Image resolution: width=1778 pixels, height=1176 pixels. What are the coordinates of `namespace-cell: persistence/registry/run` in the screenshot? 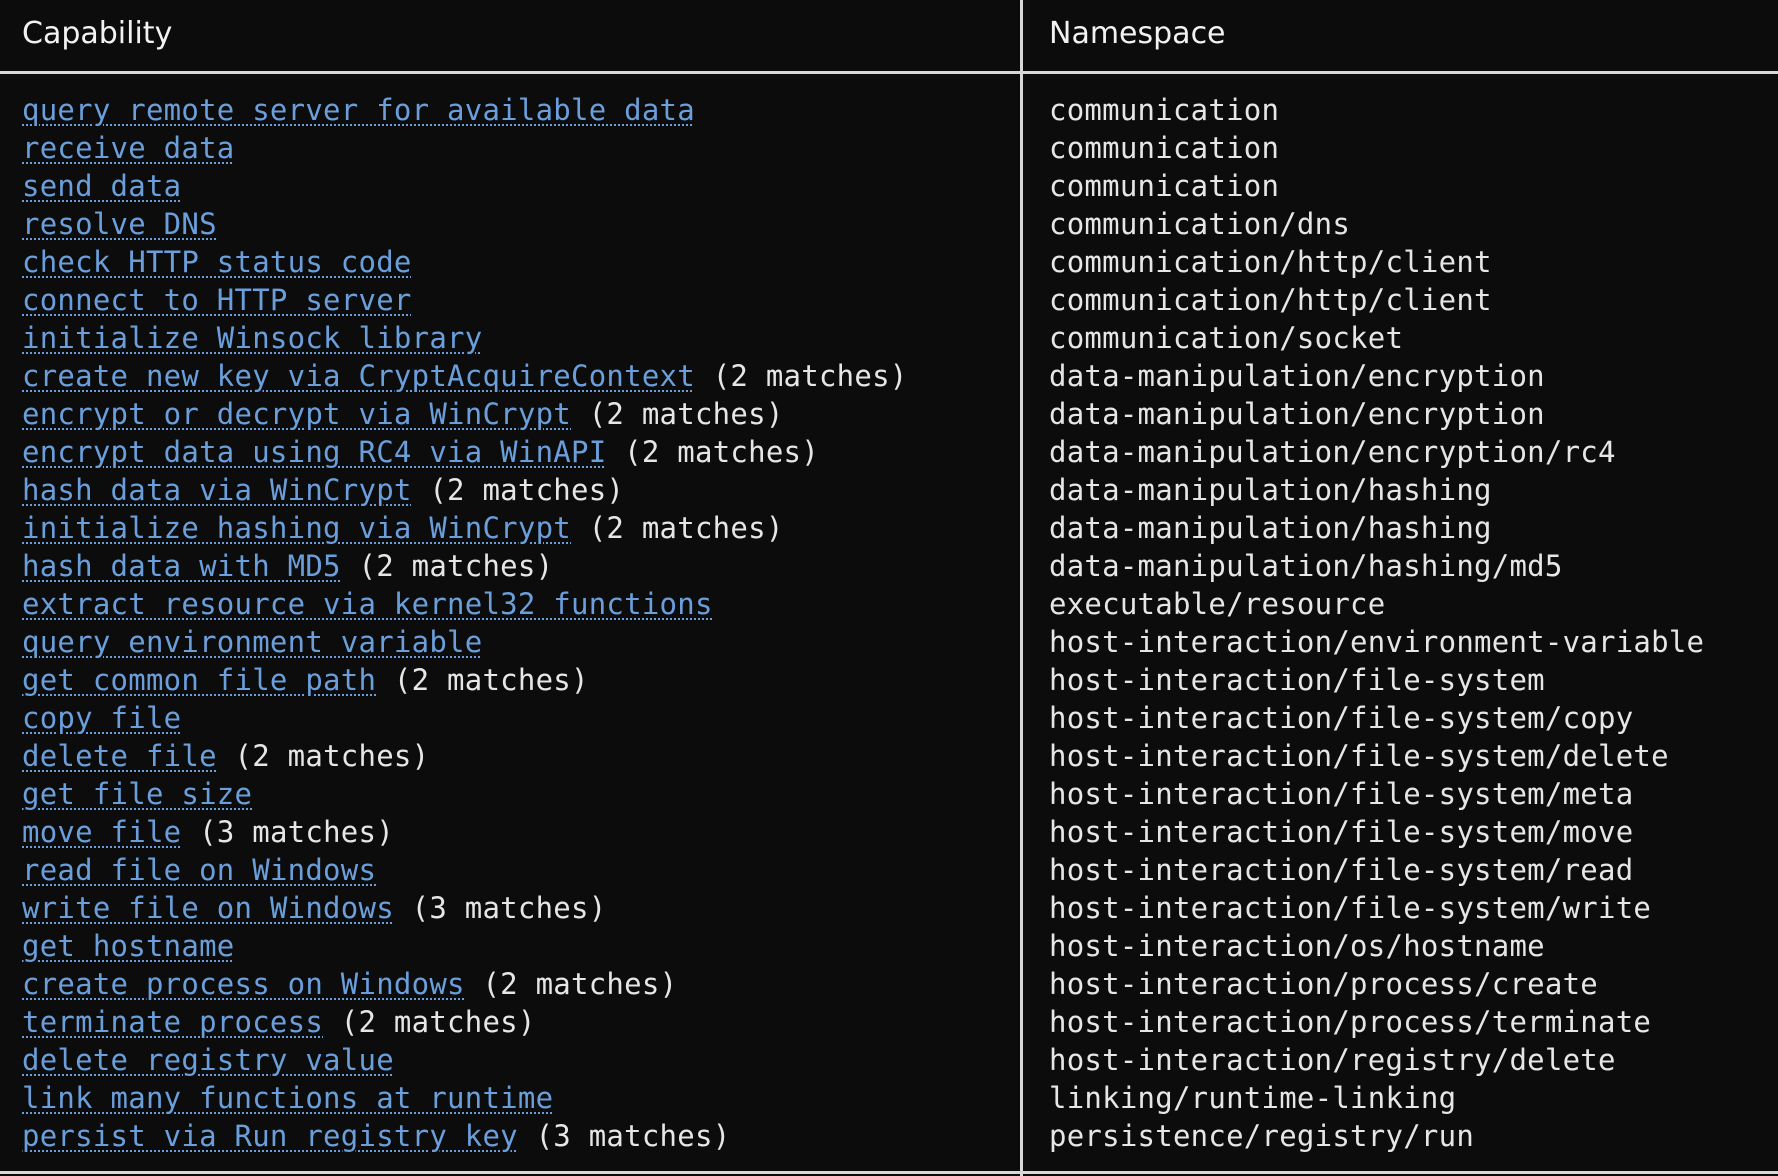 It's located at (1262, 1136).